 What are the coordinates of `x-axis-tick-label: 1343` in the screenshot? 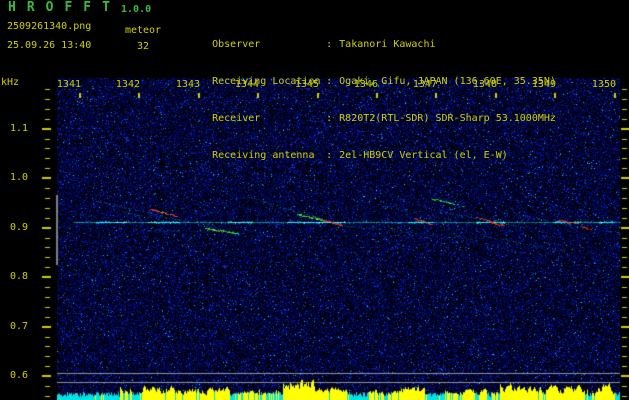 It's located at (187, 84).